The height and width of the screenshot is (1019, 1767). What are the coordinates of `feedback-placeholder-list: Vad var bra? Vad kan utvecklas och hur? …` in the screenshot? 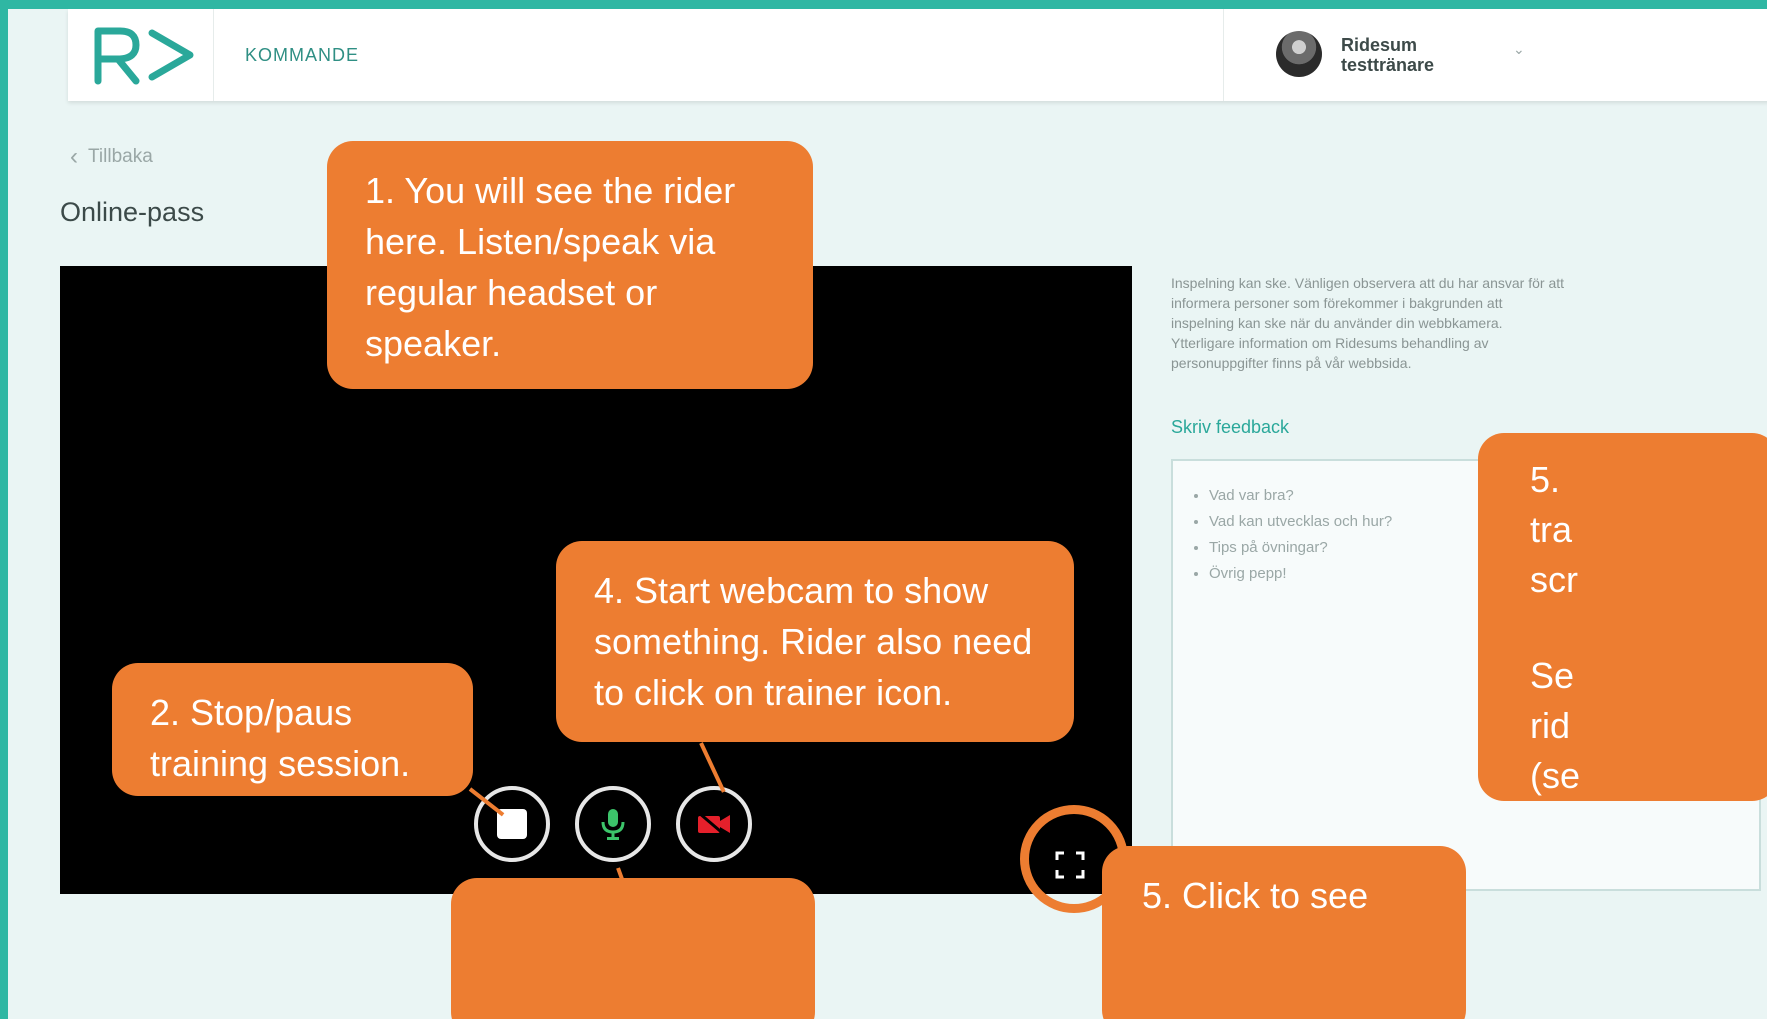 It's located at (1282, 535).